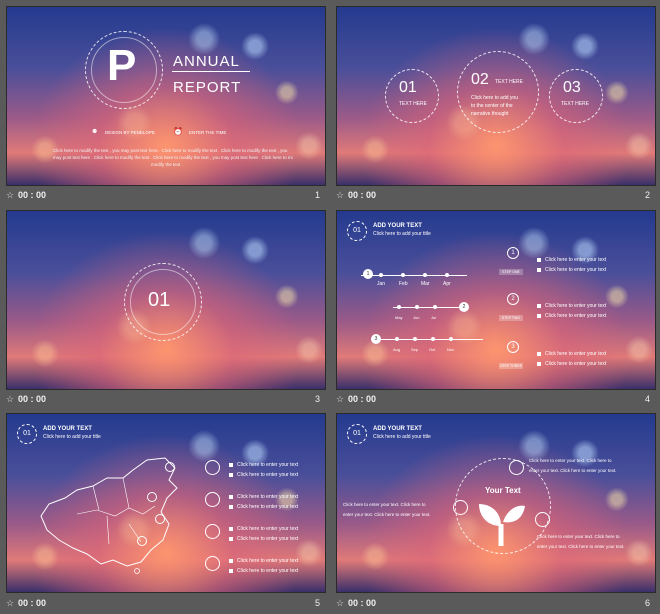  I want to click on person-icon, so click(212, 467).